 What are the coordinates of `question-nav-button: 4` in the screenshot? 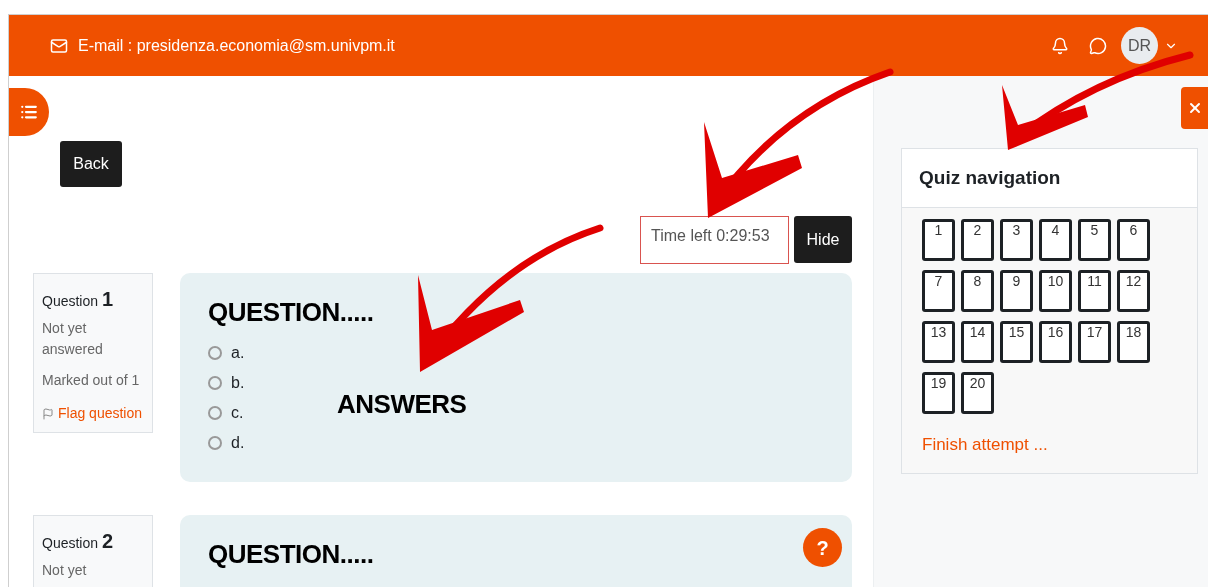 It's located at (1055, 240).